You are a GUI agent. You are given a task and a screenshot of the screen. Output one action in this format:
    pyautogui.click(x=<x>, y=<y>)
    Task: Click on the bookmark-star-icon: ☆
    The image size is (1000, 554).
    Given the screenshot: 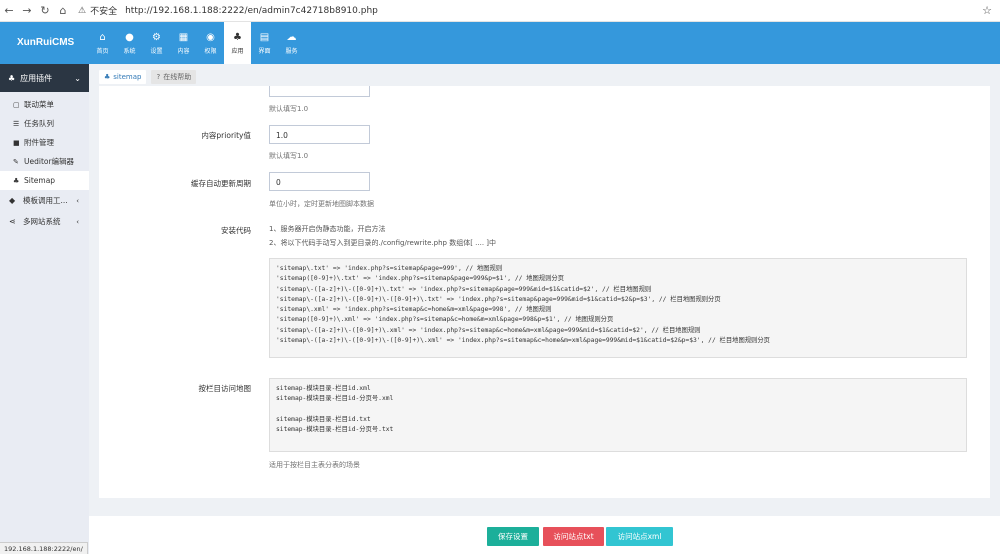 What is the action you would take?
    pyautogui.click(x=987, y=10)
    